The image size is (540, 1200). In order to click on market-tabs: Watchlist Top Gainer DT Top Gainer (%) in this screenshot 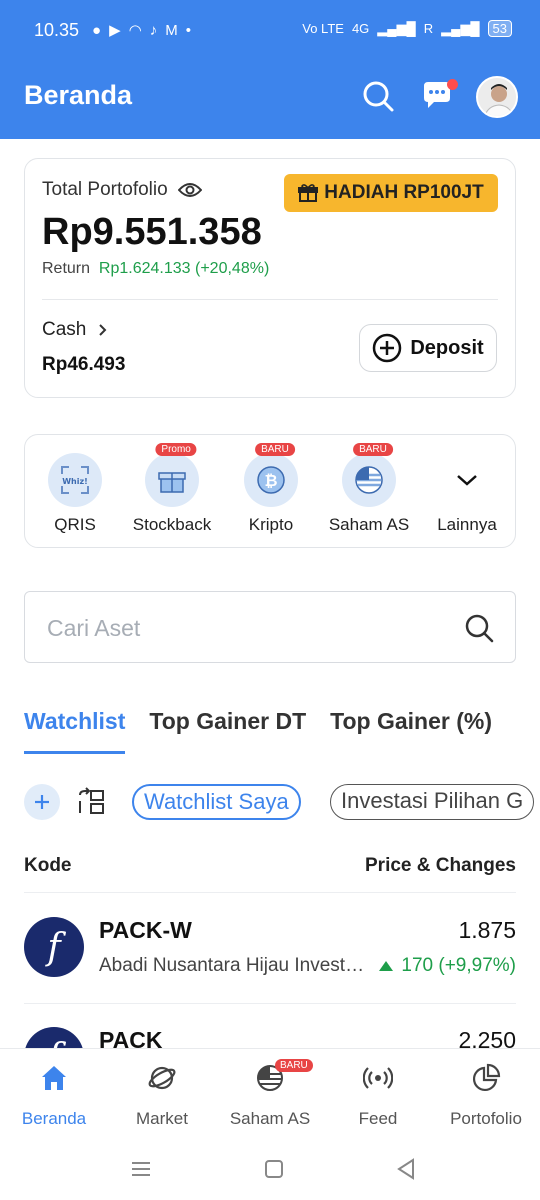, I will do `click(258, 731)`.